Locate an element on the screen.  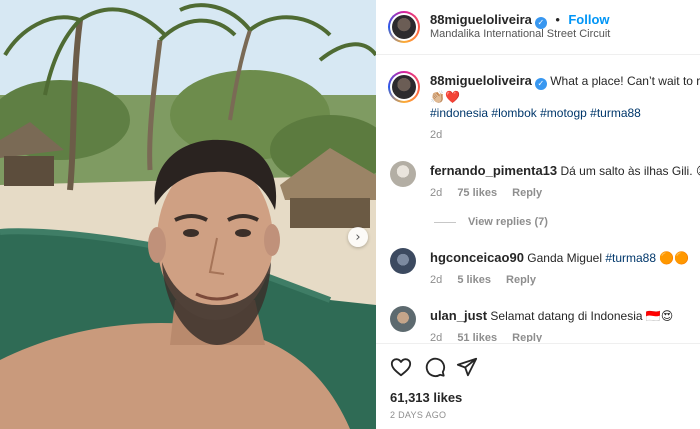
comment-body: Dá um salto às ilhas Gili. 😉 is located at coordinates (630, 171).